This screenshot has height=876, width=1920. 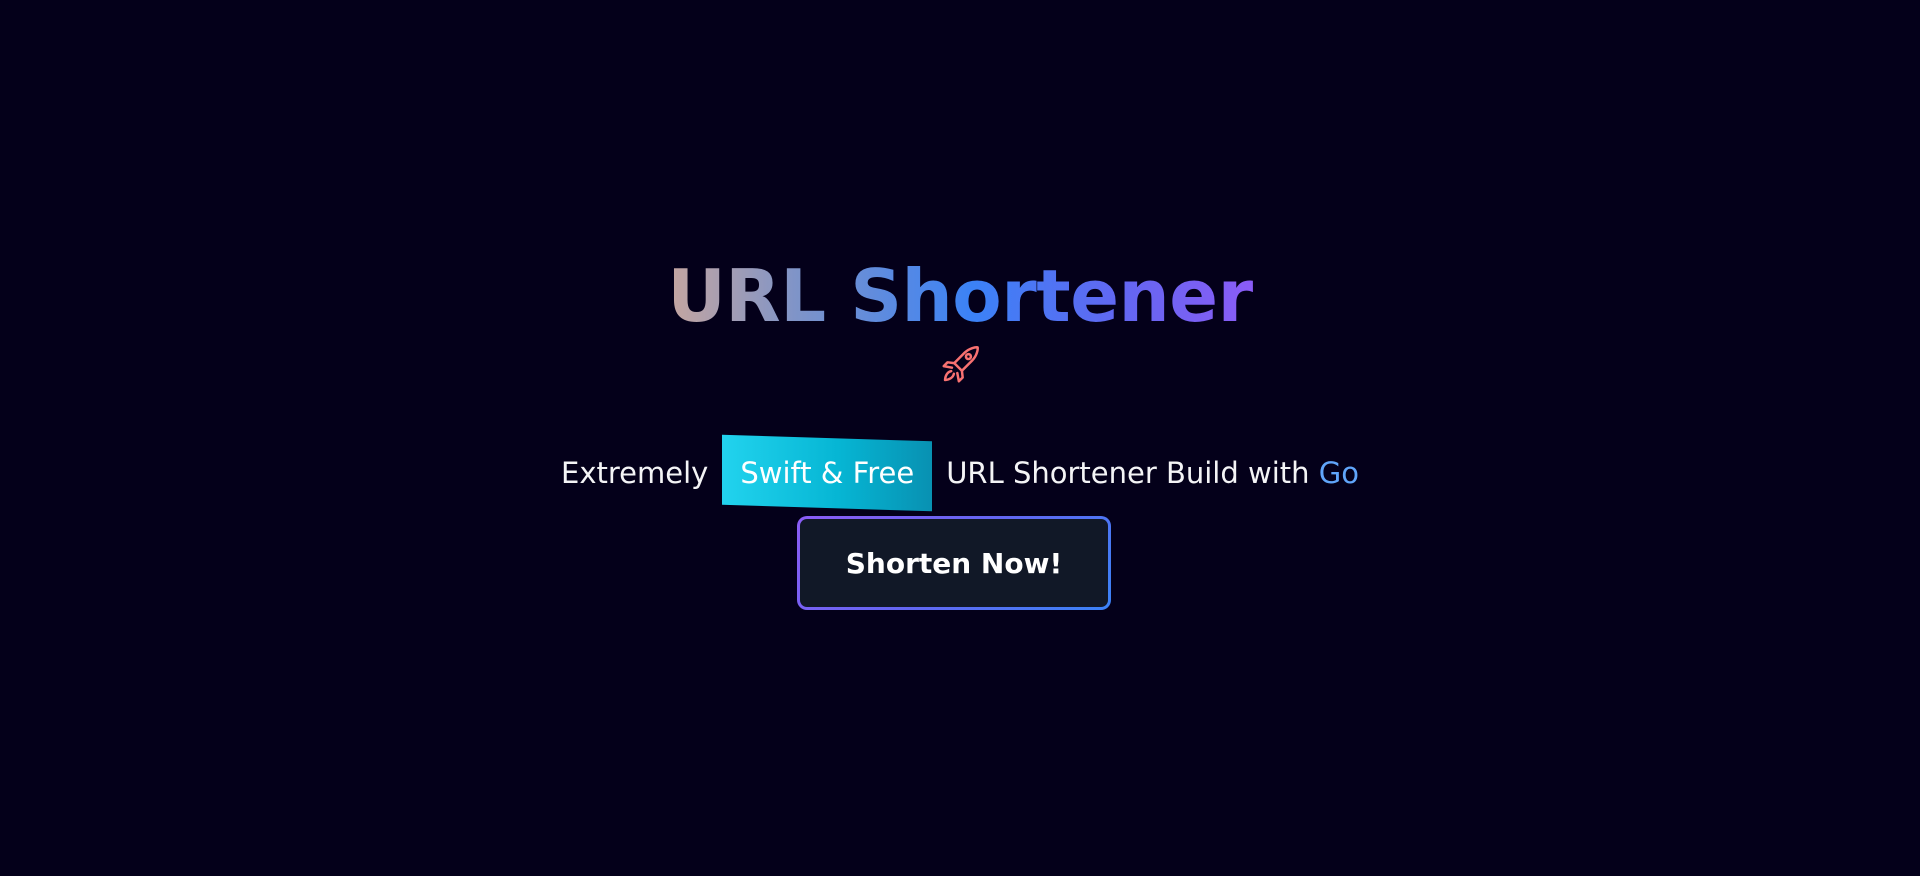 I want to click on highlight-badge: Swift & Free, so click(x=827, y=473).